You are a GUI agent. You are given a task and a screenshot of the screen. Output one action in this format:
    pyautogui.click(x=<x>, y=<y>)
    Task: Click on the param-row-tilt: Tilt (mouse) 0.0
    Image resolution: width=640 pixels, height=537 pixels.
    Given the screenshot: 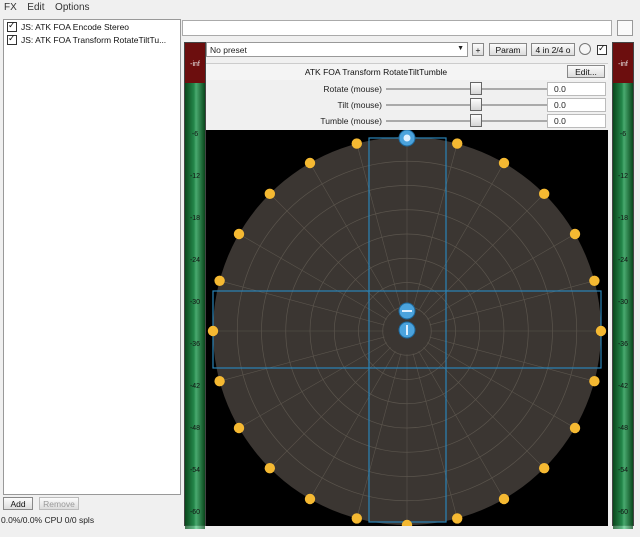 What is the action you would take?
    pyautogui.click(x=407, y=105)
    